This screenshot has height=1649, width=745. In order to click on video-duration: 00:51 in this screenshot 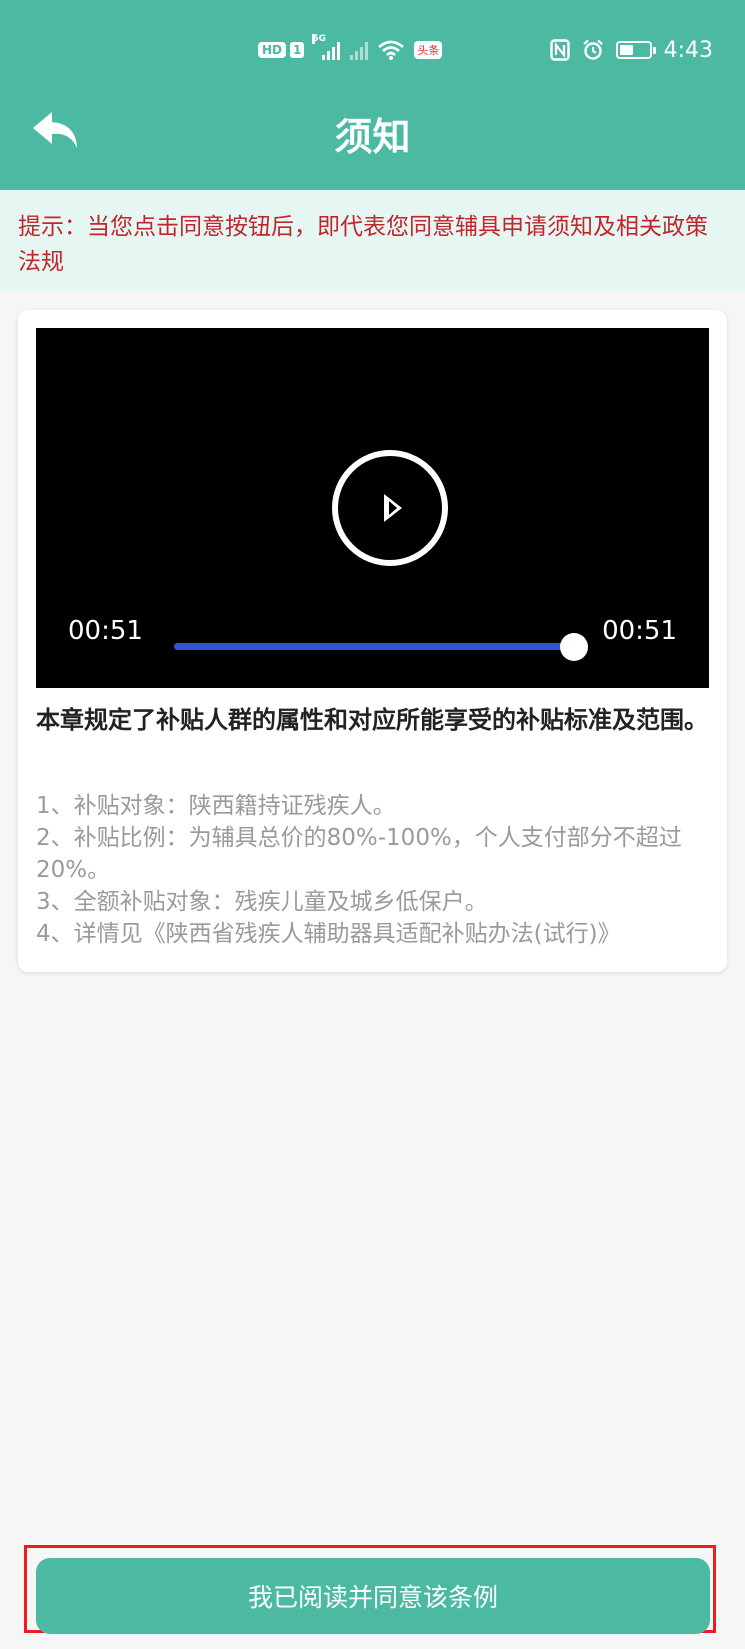, I will do `click(639, 631)`.